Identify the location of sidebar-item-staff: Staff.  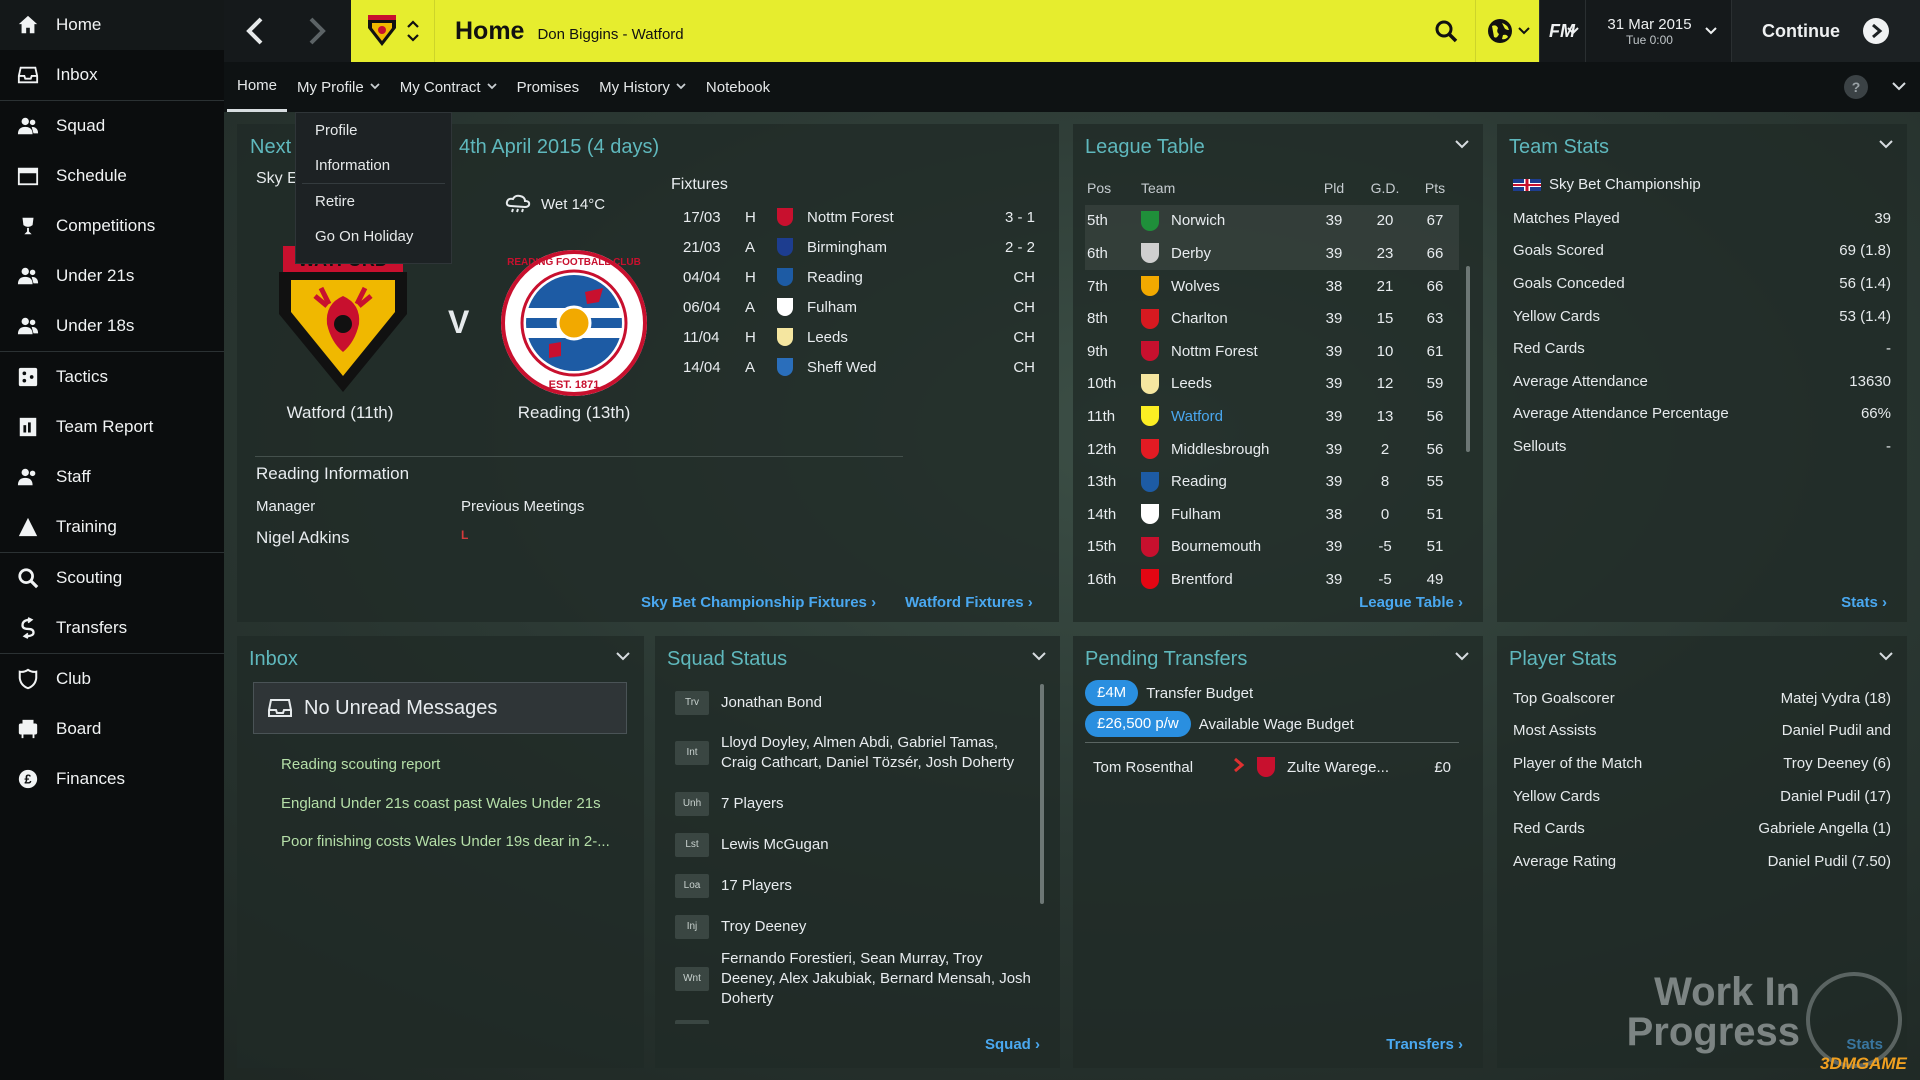
(112, 477).